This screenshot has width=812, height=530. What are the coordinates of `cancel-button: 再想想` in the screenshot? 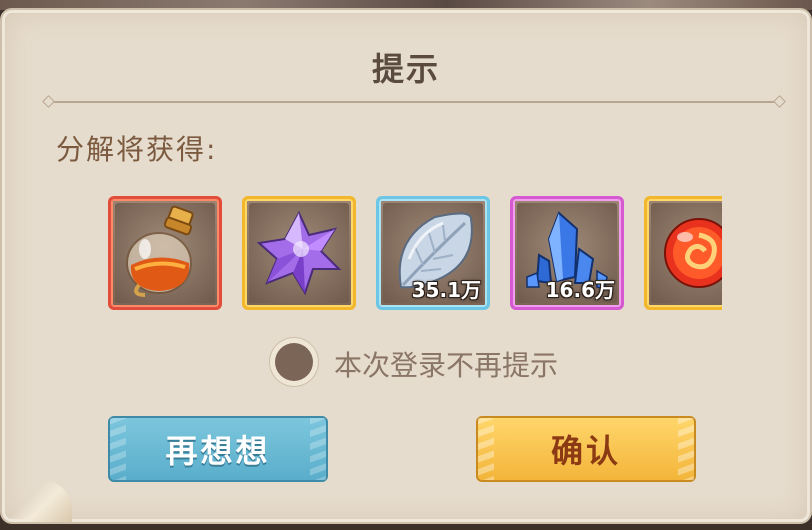 It's located at (218, 449).